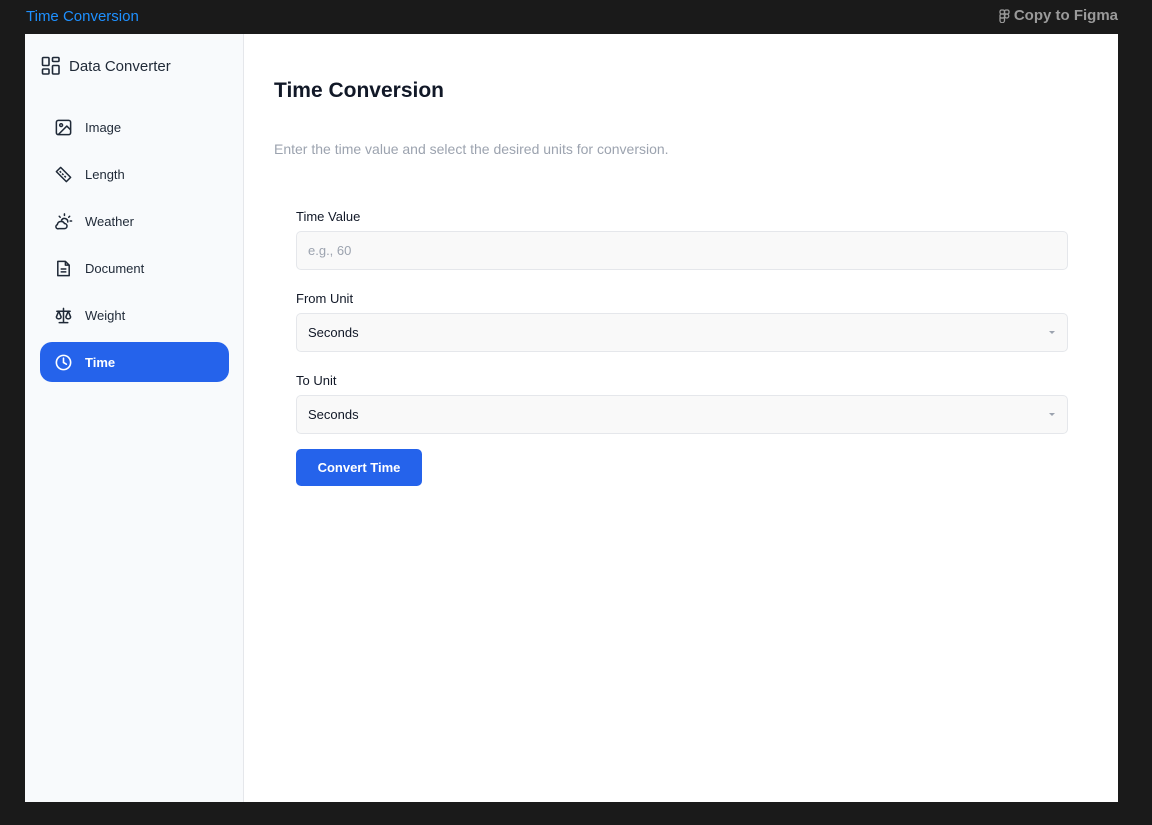  What do you see at coordinates (1065, 15) in the screenshot?
I see `copy-to-figma-label: Copy to Figma` at bounding box center [1065, 15].